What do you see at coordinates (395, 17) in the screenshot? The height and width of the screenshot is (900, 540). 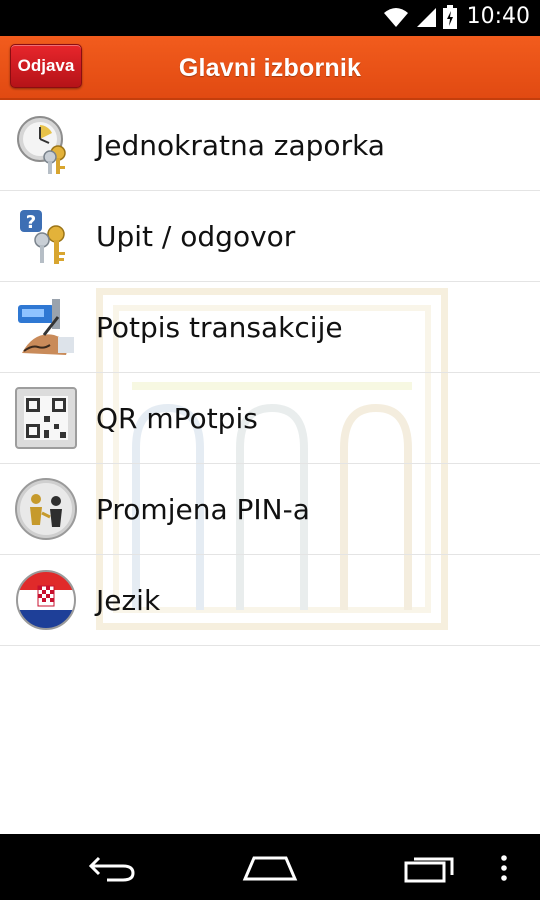 I see `wifi-icon` at bounding box center [395, 17].